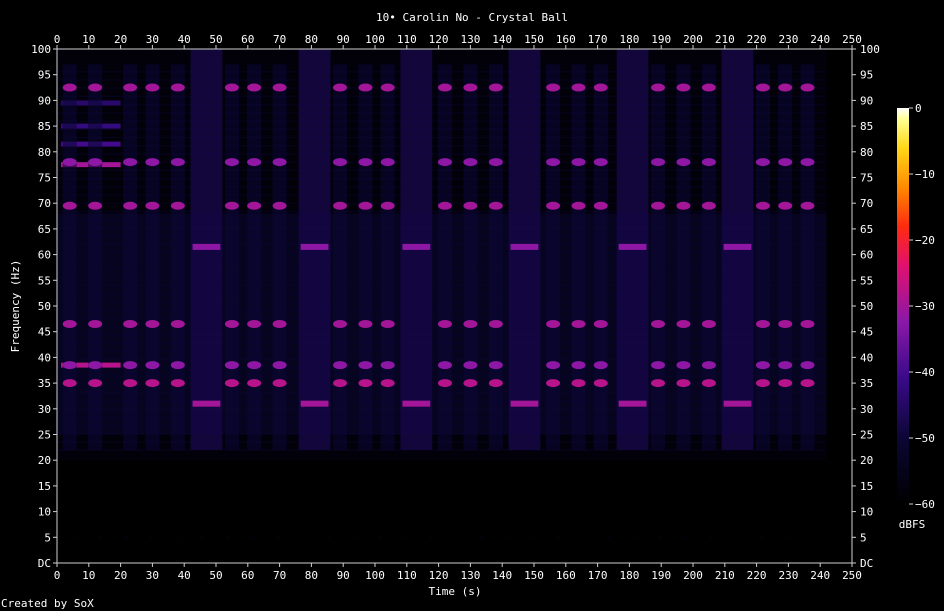  What do you see at coordinates (184, 39) in the screenshot?
I see `x-tick-label: 40` at bounding box center [184, 39].